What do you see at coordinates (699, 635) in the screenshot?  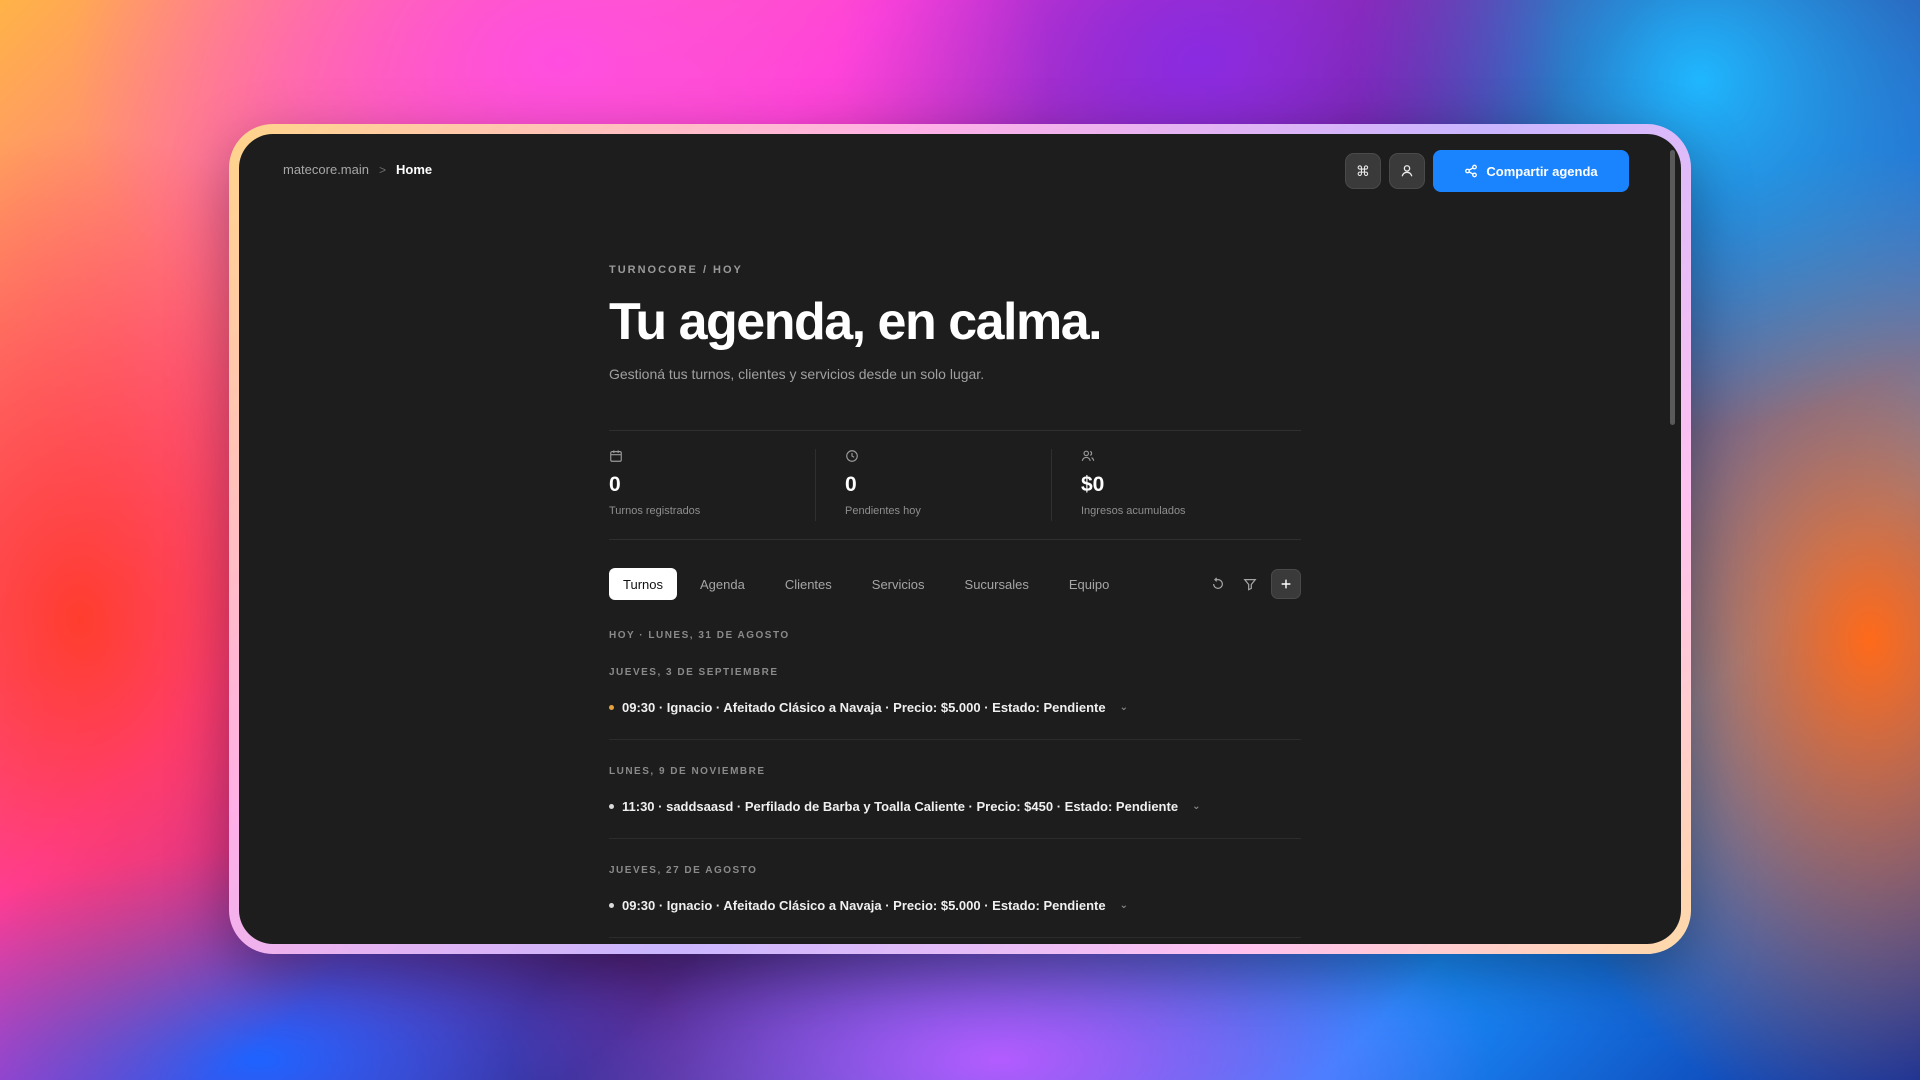 I see `today-label: HOY · LUNES, 31 DE AGOSTO` at bounding box center [699, 635].